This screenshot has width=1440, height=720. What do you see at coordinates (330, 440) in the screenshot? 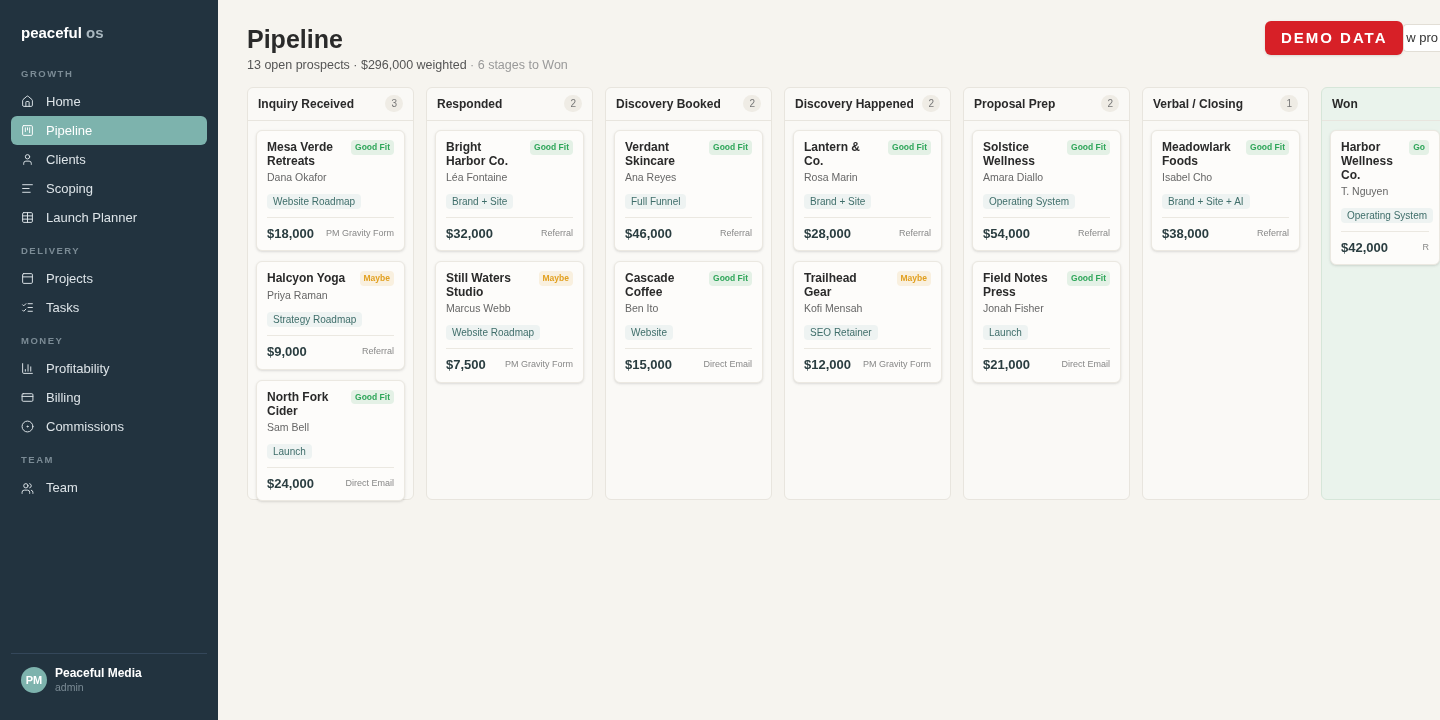
I see `prospect-card: North Fork Cider Good Fit Sam Bell Launch $24,000 Direct Email` at bounding box center [330, 440].